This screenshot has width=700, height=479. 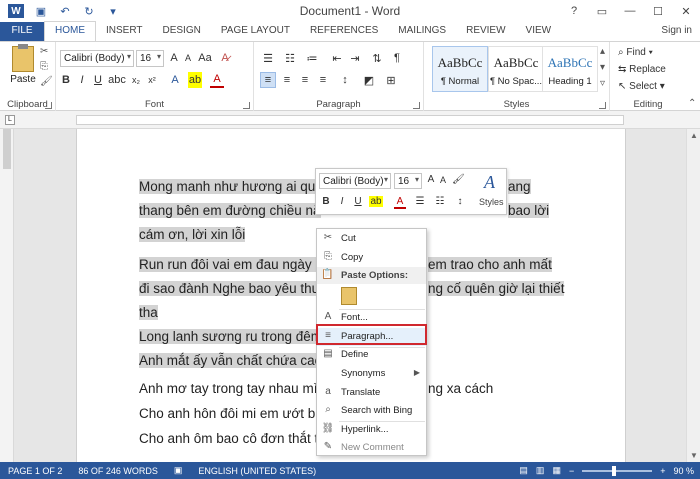 What do you see at coordinates (344, 31) in the screenshot?
I see `tab-references: REFERENCES` at bounding box center [344, 31].